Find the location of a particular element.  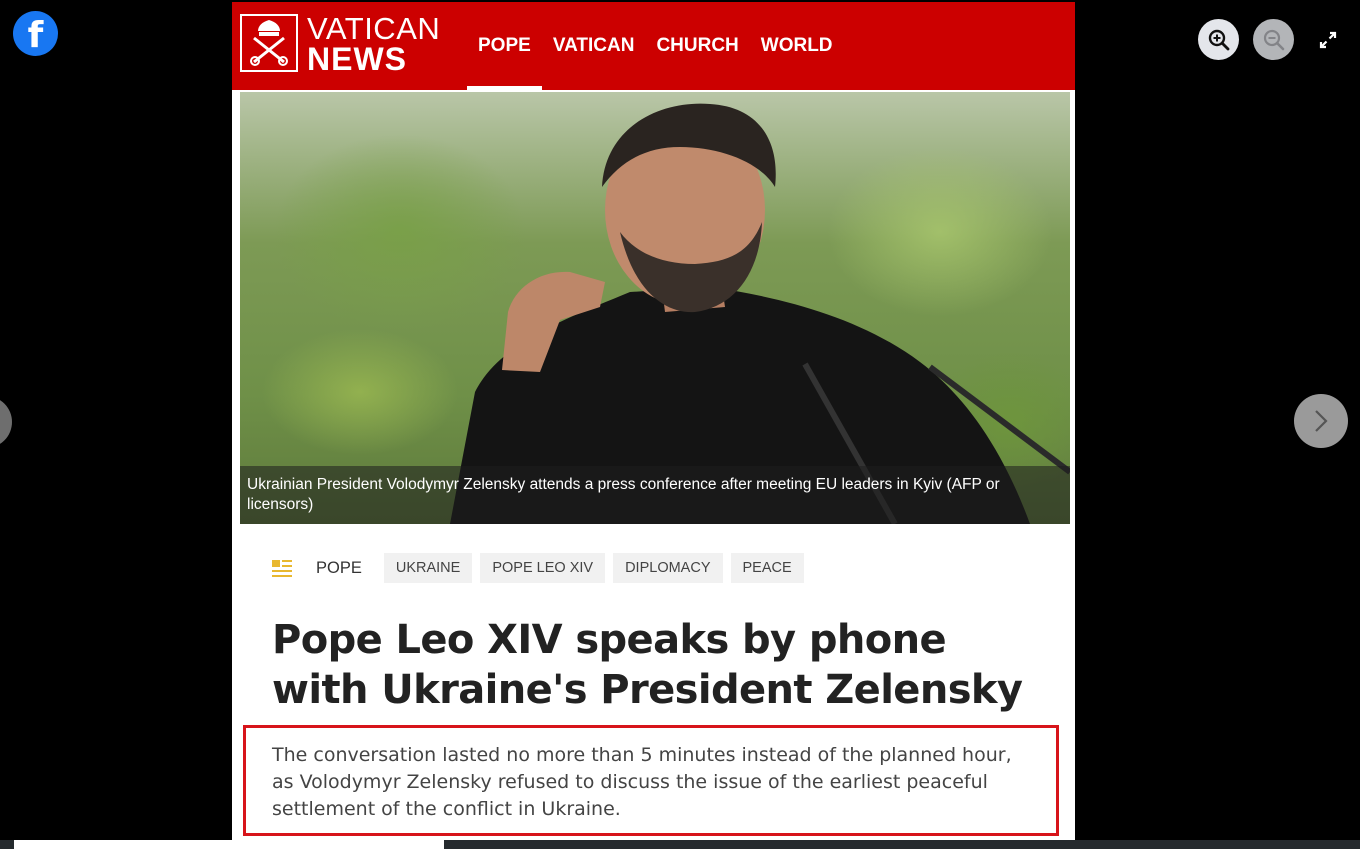

previous-photo-button is located at coordinates (6, 422).